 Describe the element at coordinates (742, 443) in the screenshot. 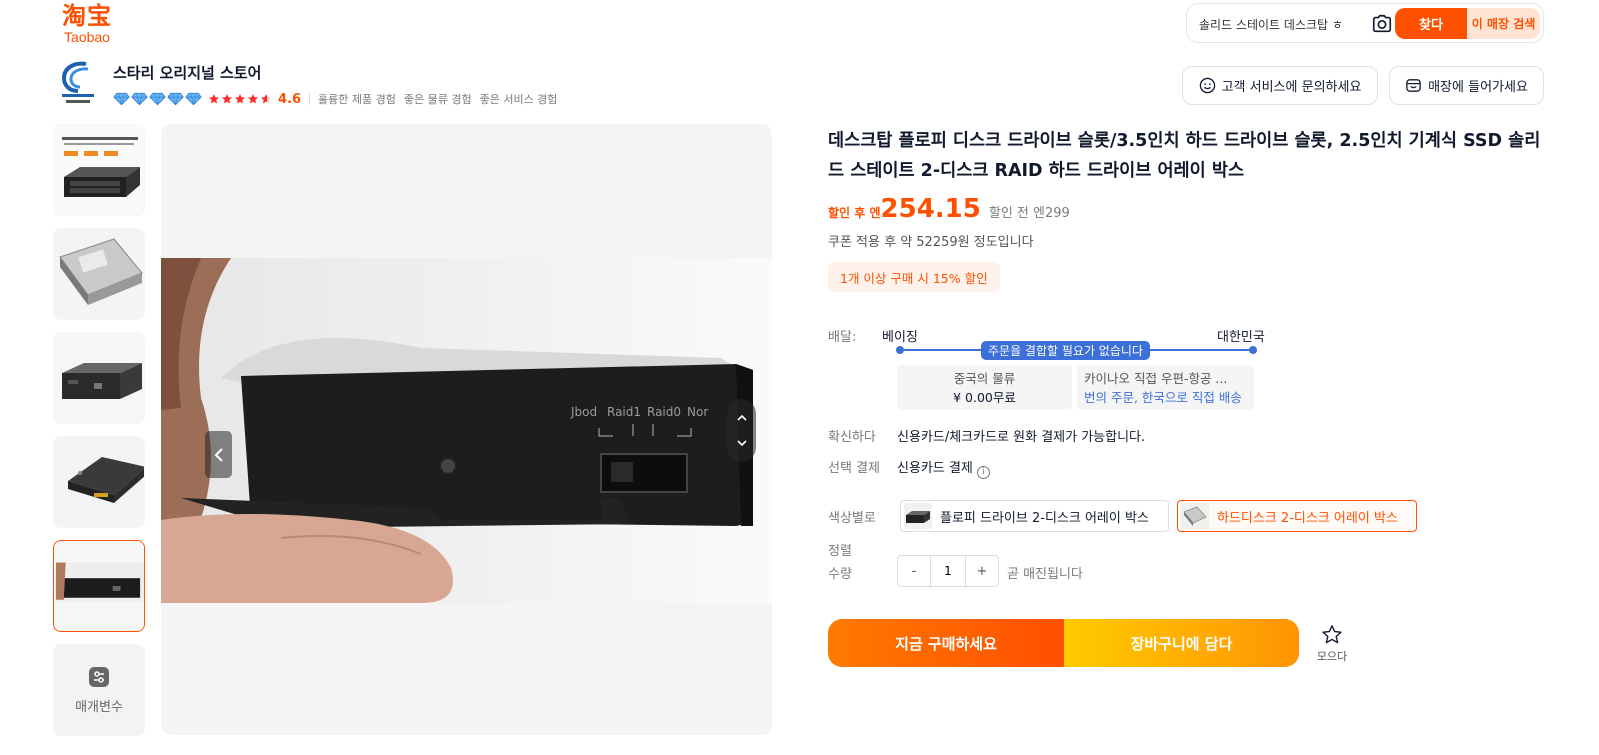

I see `chevron-down-icon` at that location.